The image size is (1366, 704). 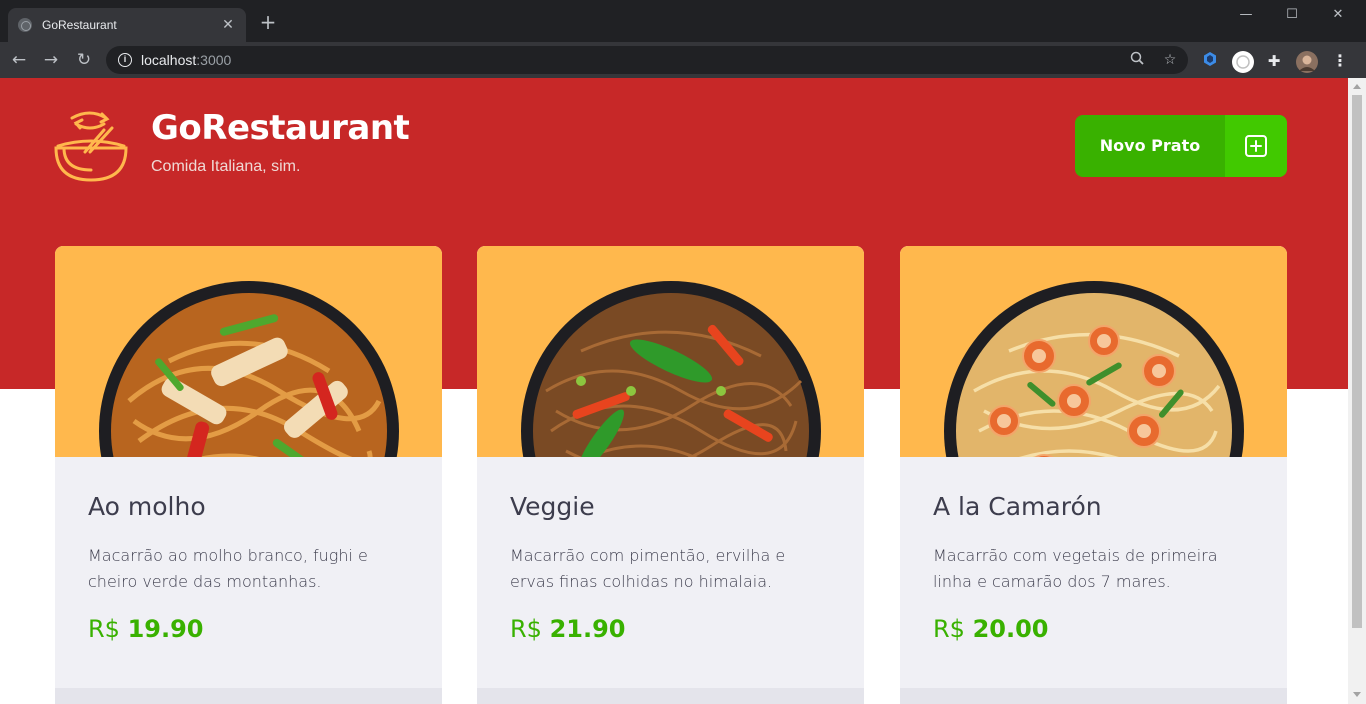 What do you see at coordinates (1274, 61) in the screenshot?
I see `puzzle-extensions-icon: ✚` at bounding box center [1274, 61].